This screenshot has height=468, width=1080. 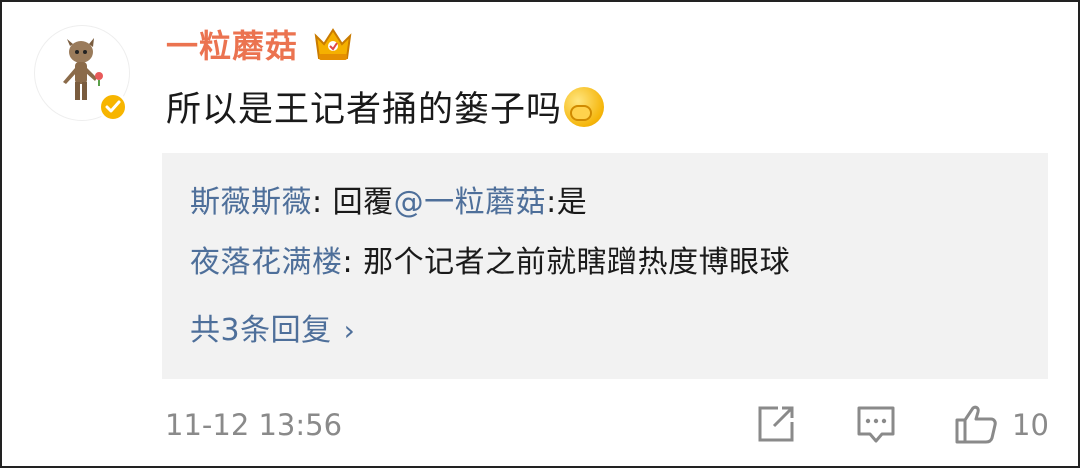 I want to click on reply-text: 那个记者之前就瞎蹭热度博眼球, so click(x=577, y=262).